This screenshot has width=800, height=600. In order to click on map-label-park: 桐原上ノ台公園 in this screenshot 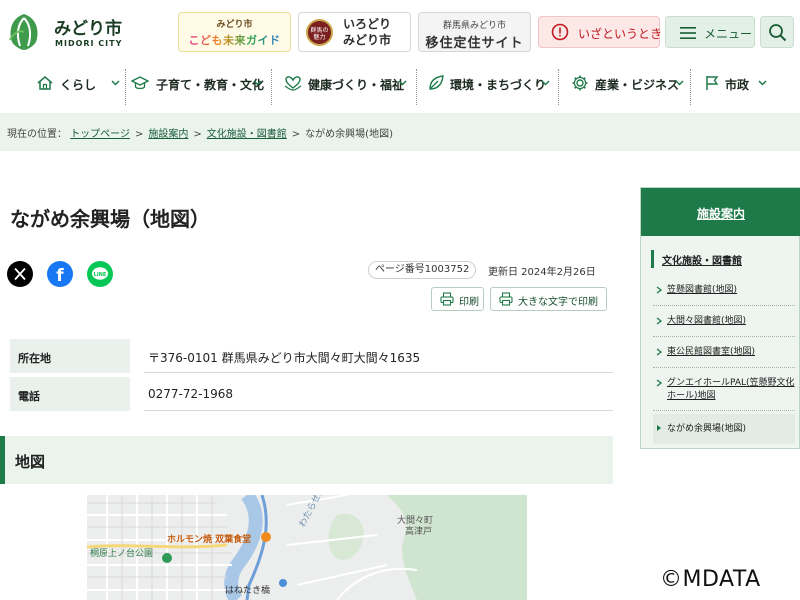, I will do `click(122, 554)`.